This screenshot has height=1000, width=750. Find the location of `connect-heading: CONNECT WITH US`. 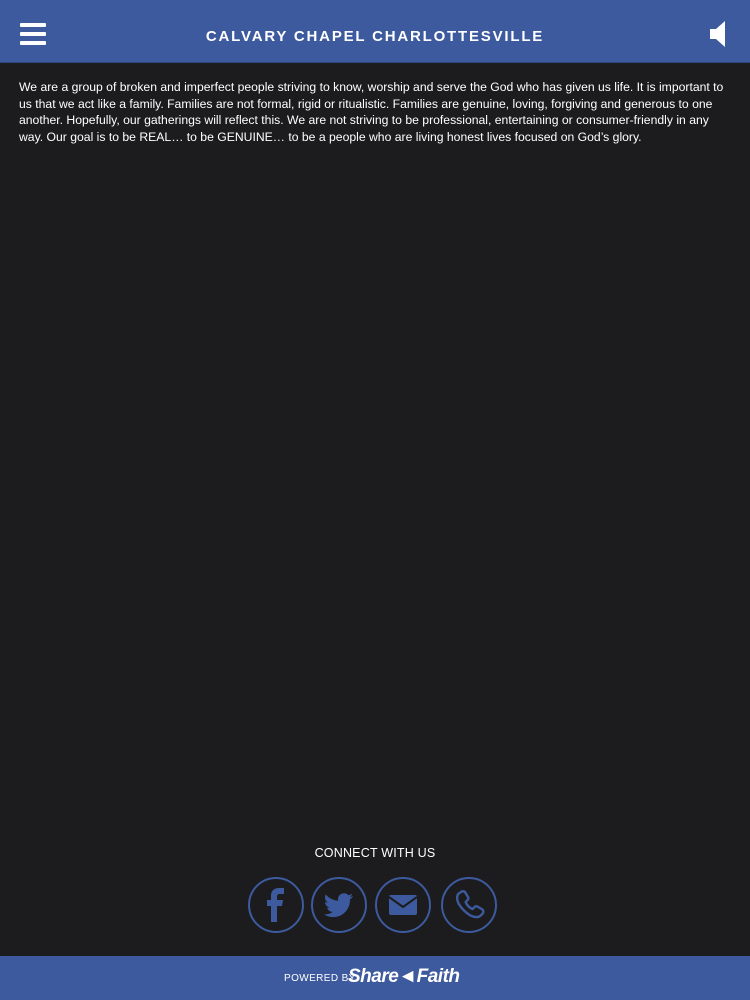

connect-heading: CONNECT WITH US is located at coordinates (375, 853).